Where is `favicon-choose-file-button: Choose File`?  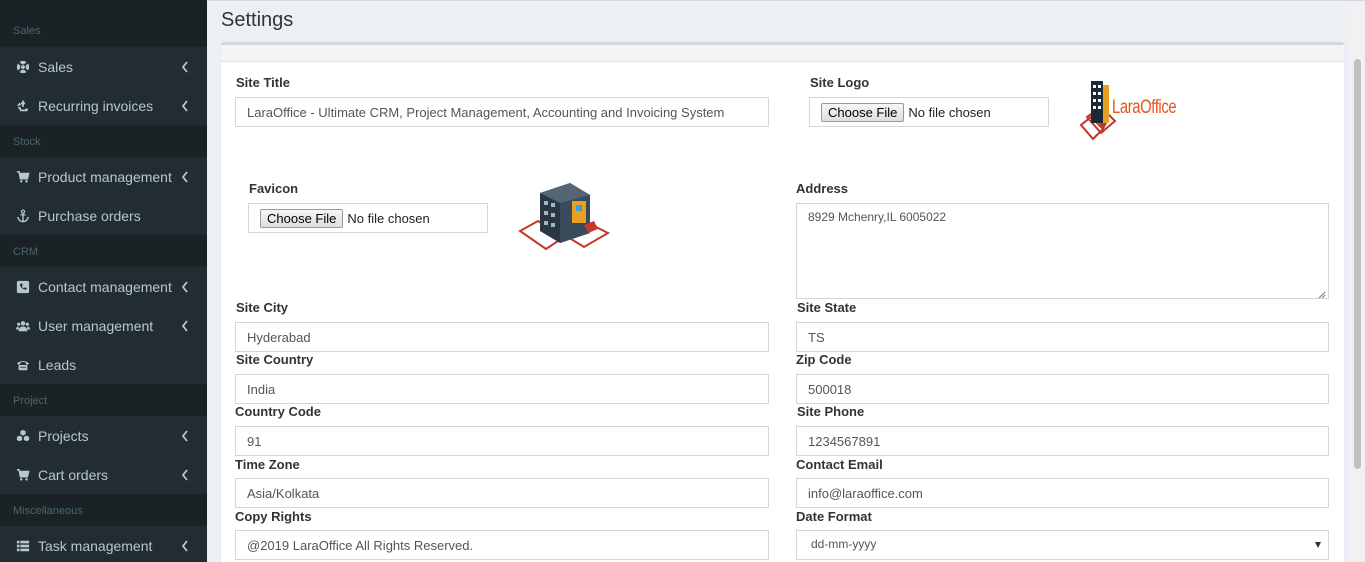 favicon-choose-file-button: Choose File is located at coordinates (302, 218).